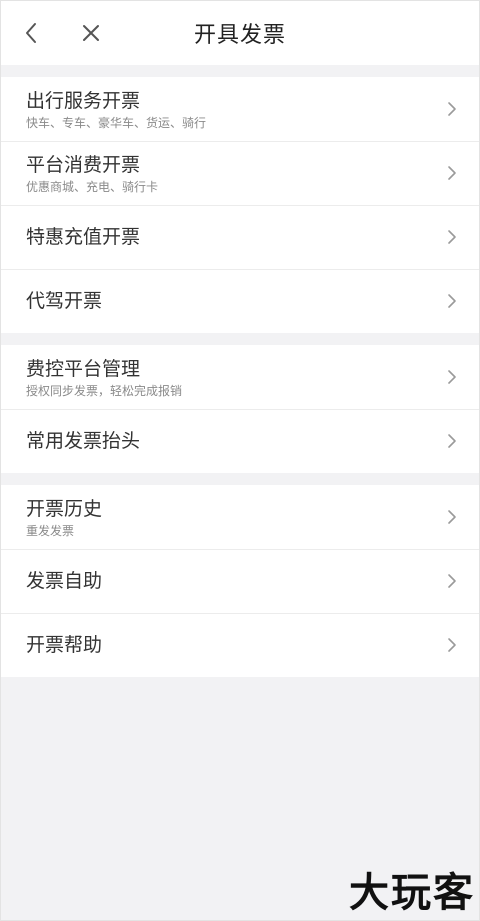 This screenshot has height=921, width=480. I want to click on page-title: 开具发票, so click(239, 35).